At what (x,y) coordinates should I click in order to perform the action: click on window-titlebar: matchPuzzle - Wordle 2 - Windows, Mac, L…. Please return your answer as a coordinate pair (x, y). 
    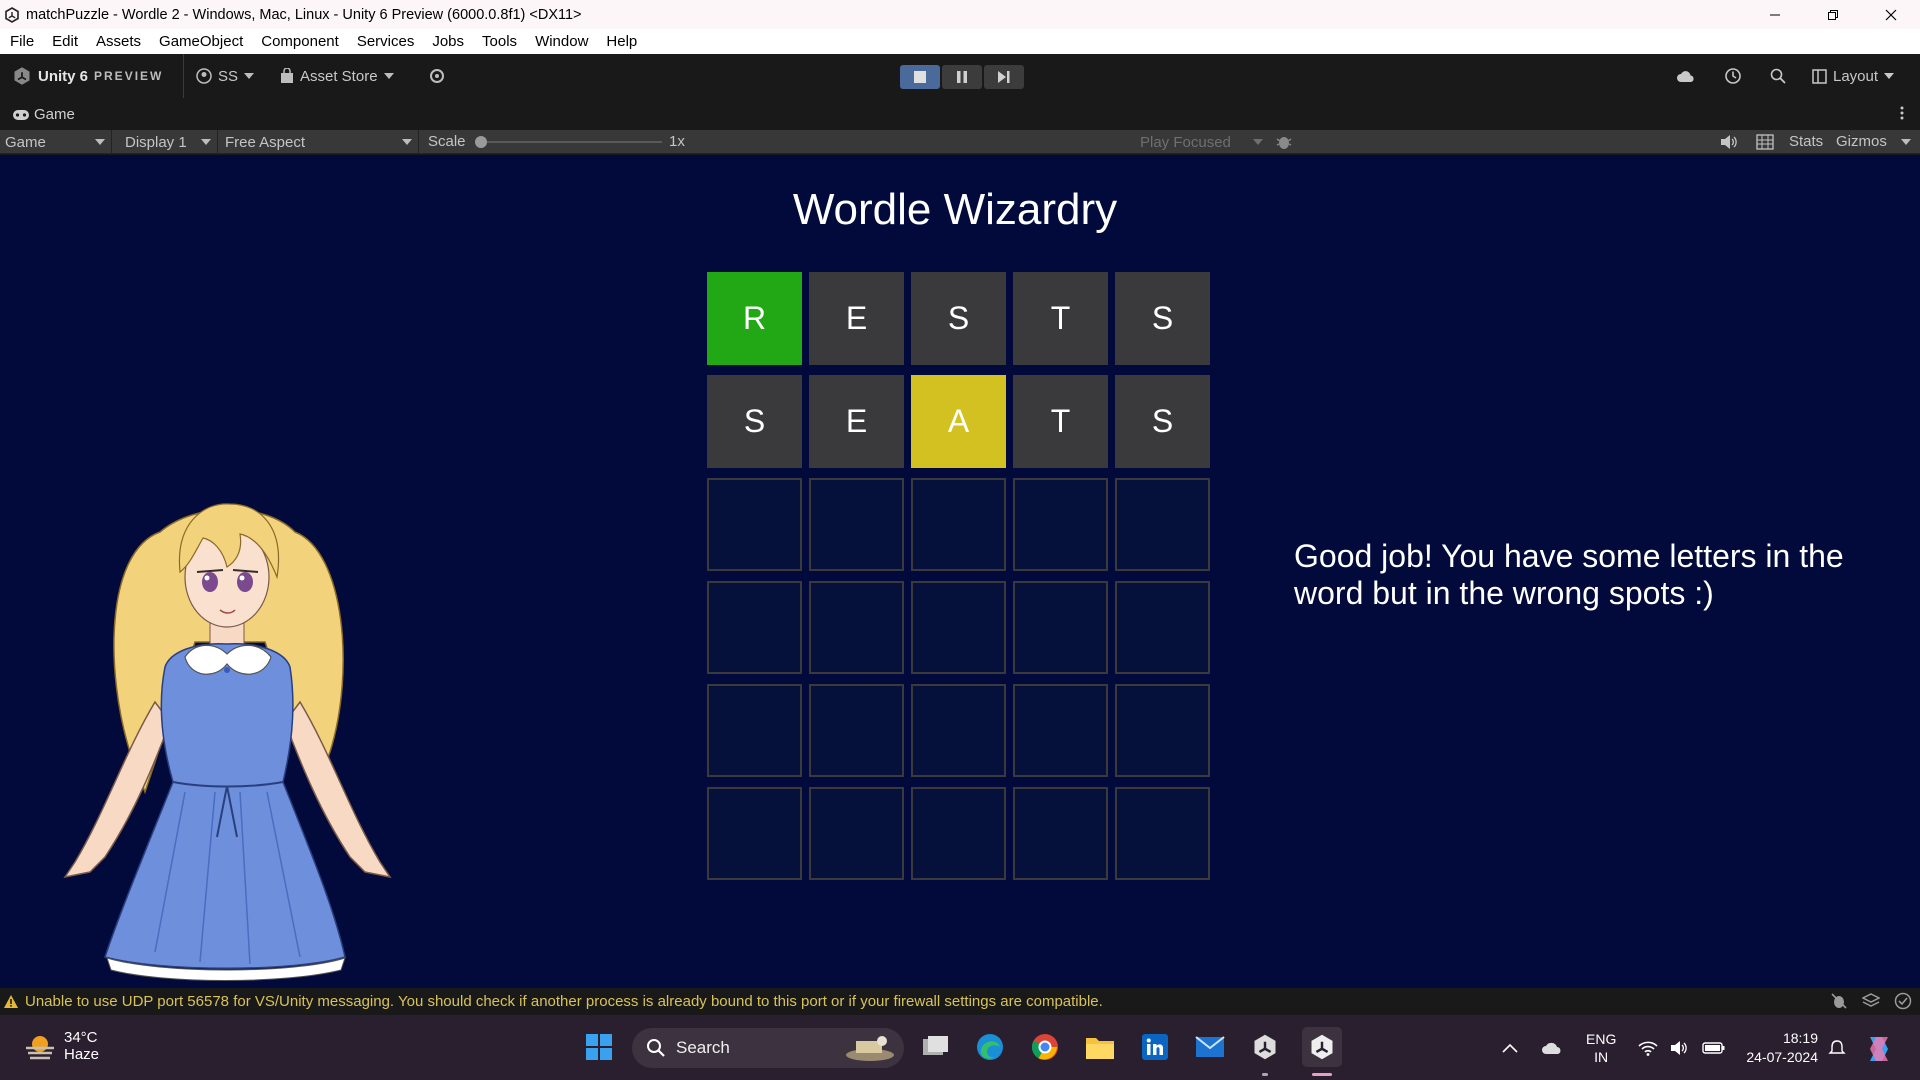
    Looking at the image, I should click on (960, 14).